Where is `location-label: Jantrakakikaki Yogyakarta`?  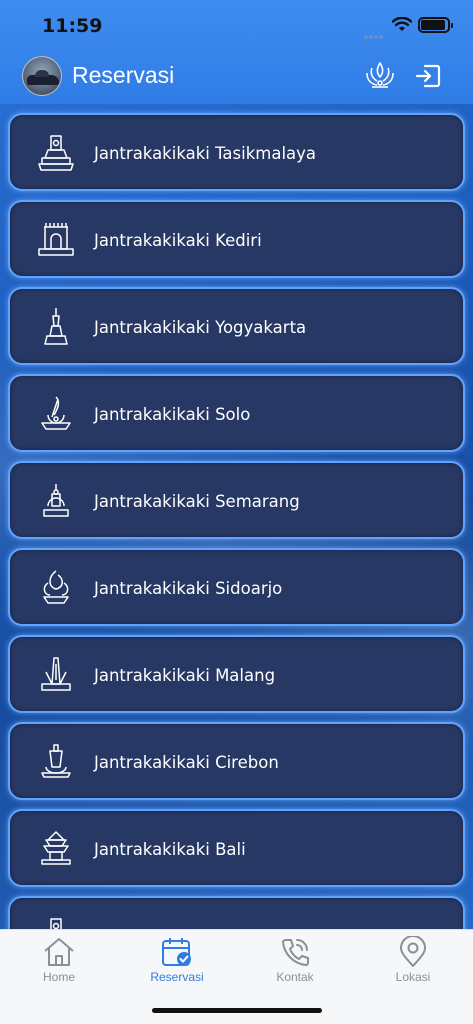
location-label: Jantrakakikaki Yogyakarta is located at coordinates (200, 327).